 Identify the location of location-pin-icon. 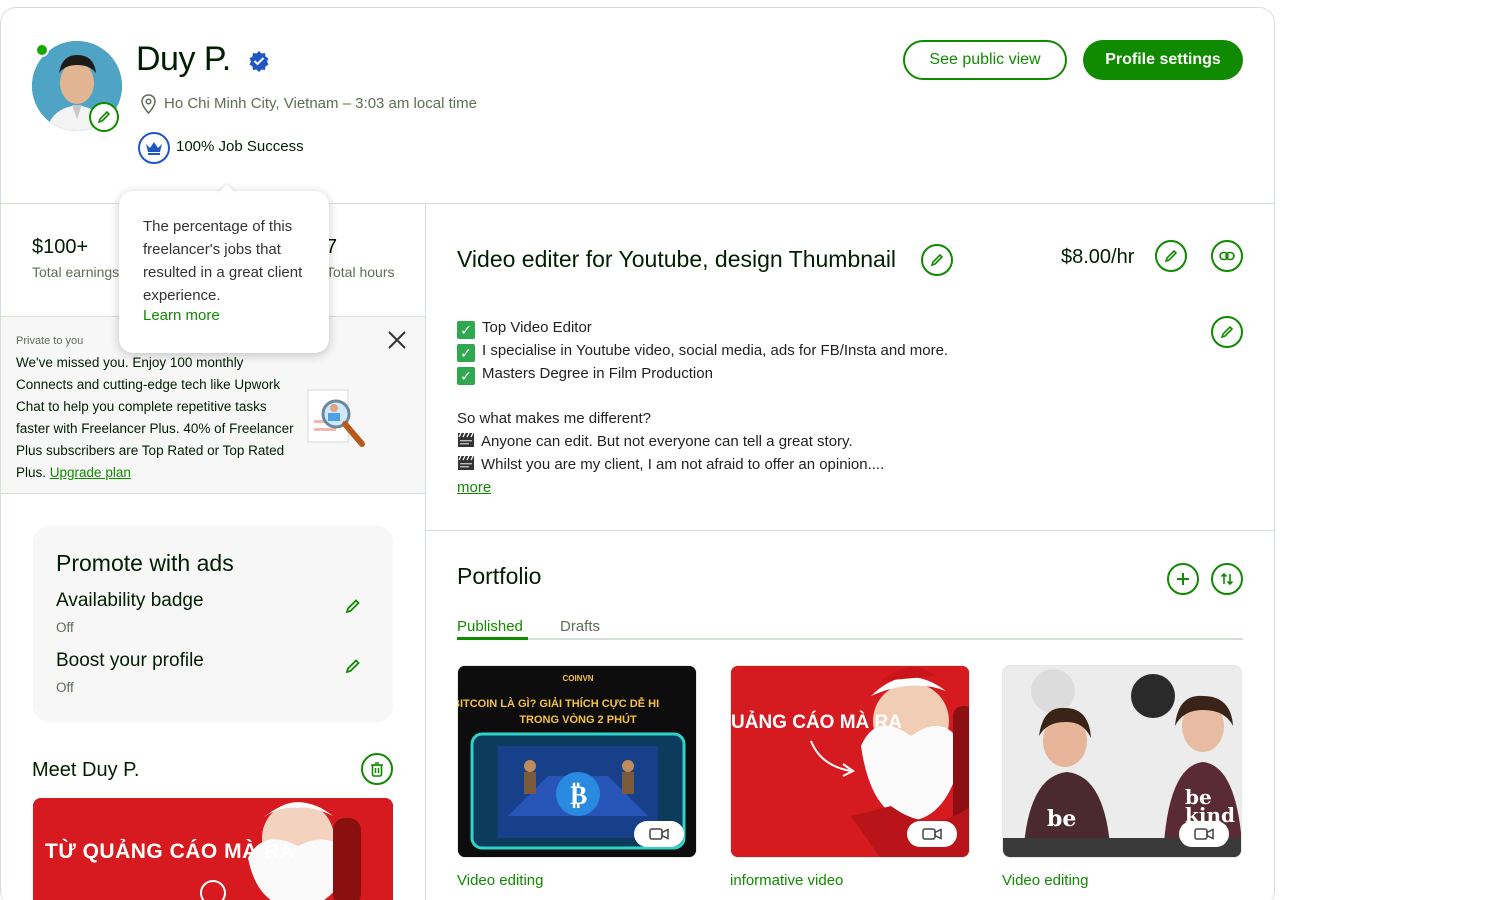
(148, 106).